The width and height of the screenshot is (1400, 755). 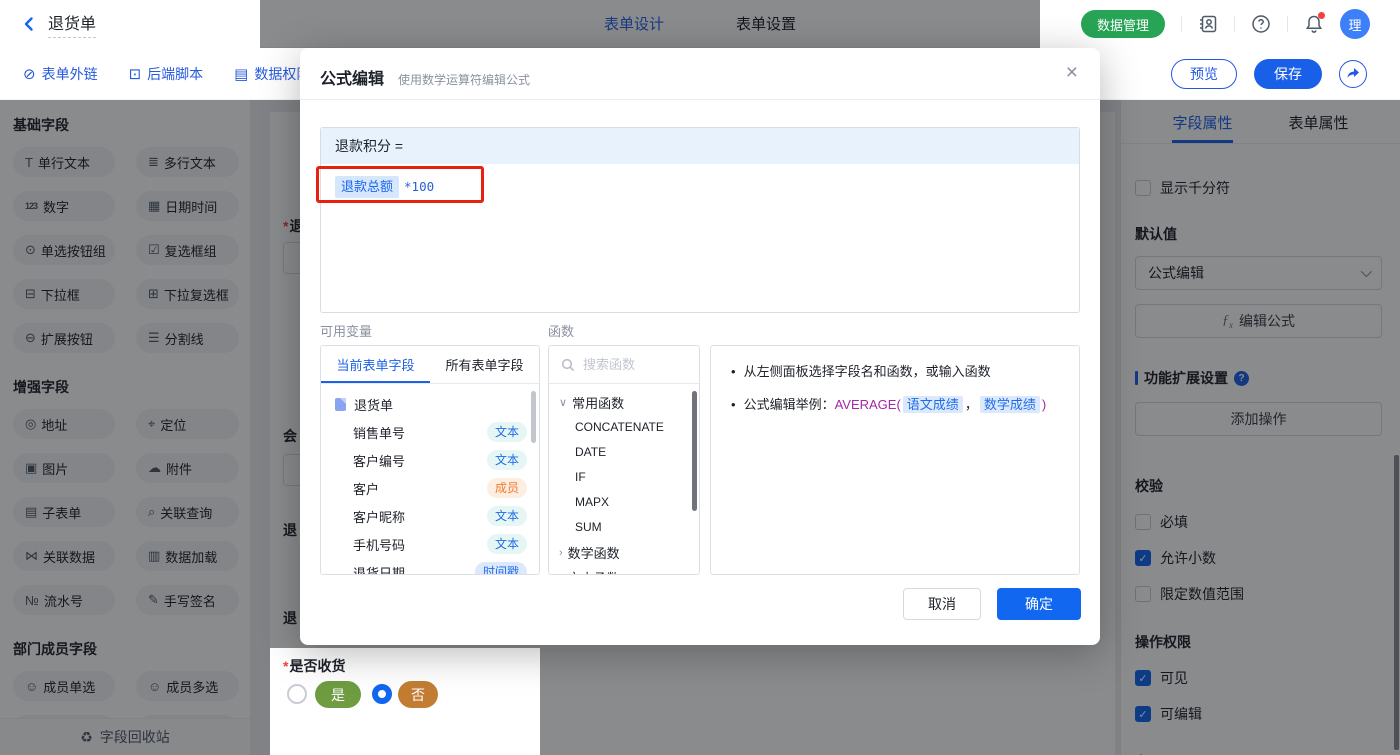 I want to click on functions-label: 函数, so click(x=561, y=331).